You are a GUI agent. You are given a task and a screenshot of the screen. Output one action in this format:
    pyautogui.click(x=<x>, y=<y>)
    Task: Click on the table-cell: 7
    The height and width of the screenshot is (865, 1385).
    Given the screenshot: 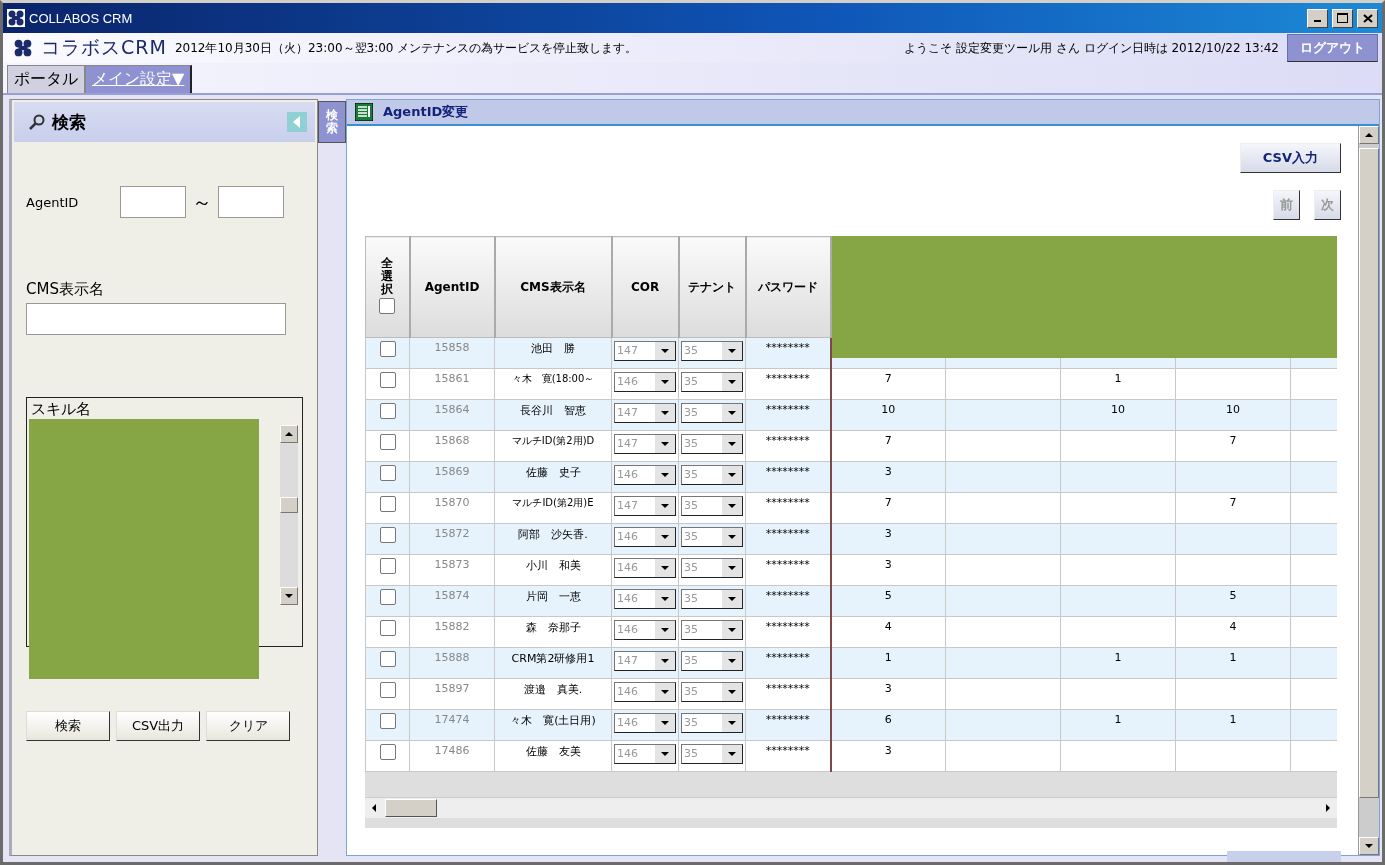 What is the action you would take?
    pyautogui.click(x=888, y=384)
    